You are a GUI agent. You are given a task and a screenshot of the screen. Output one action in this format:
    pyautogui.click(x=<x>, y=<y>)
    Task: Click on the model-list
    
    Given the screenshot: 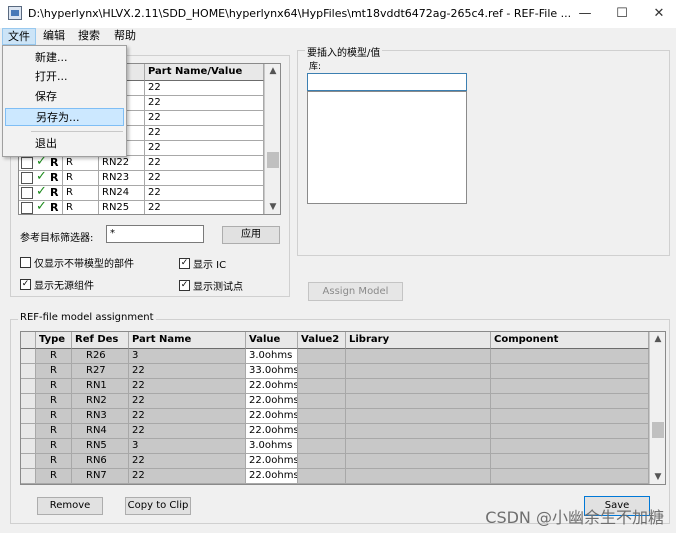 What is the action you would take?
    pyautogui.click(x=387, y=147)
    